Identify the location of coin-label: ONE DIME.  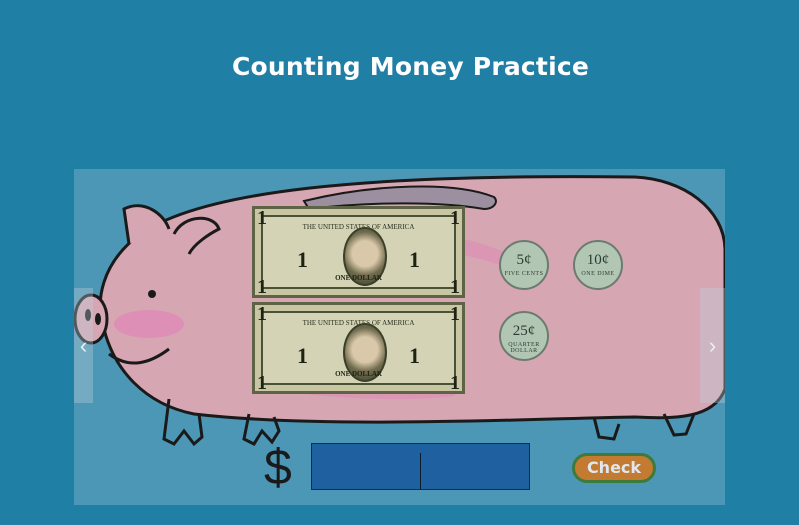
(598, 274).